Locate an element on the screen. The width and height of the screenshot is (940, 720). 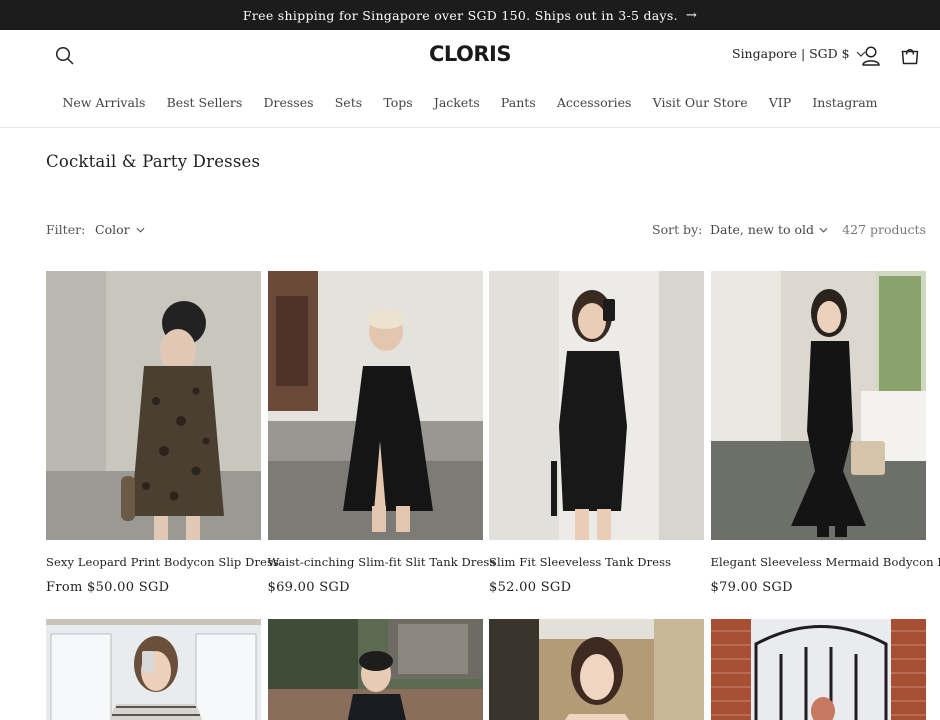
sort-select: Date, new to old is located at coordinates (769, 229).